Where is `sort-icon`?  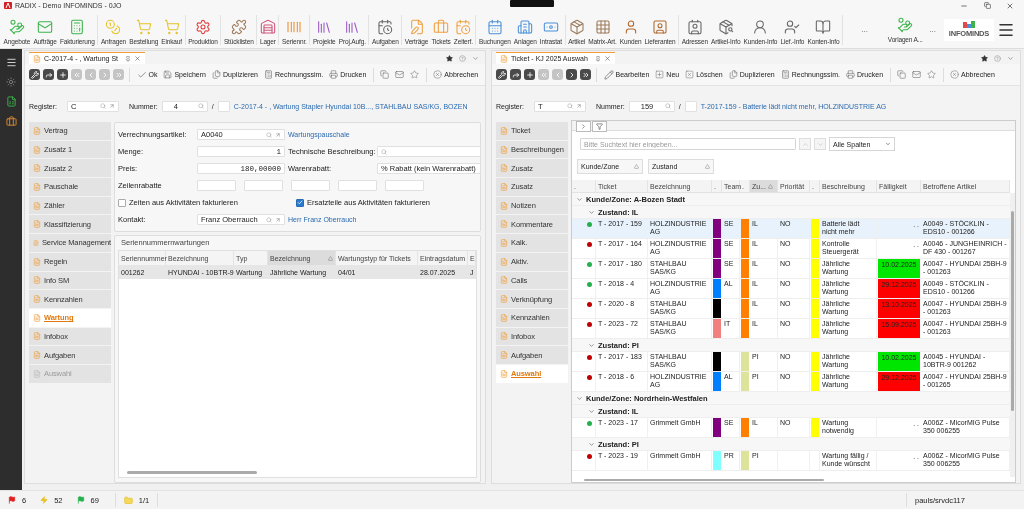
sort-icon is located at coordinates (707, 166).